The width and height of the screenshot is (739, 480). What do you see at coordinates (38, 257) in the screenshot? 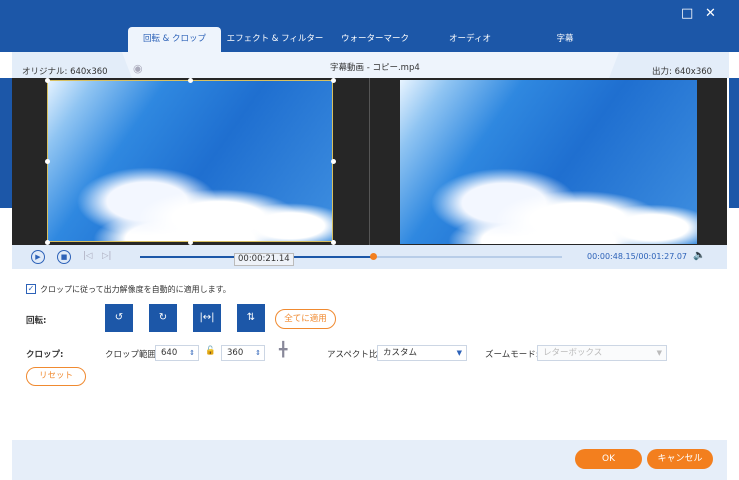
I see `play-icon: ▶` at bounding box center [38, 257].